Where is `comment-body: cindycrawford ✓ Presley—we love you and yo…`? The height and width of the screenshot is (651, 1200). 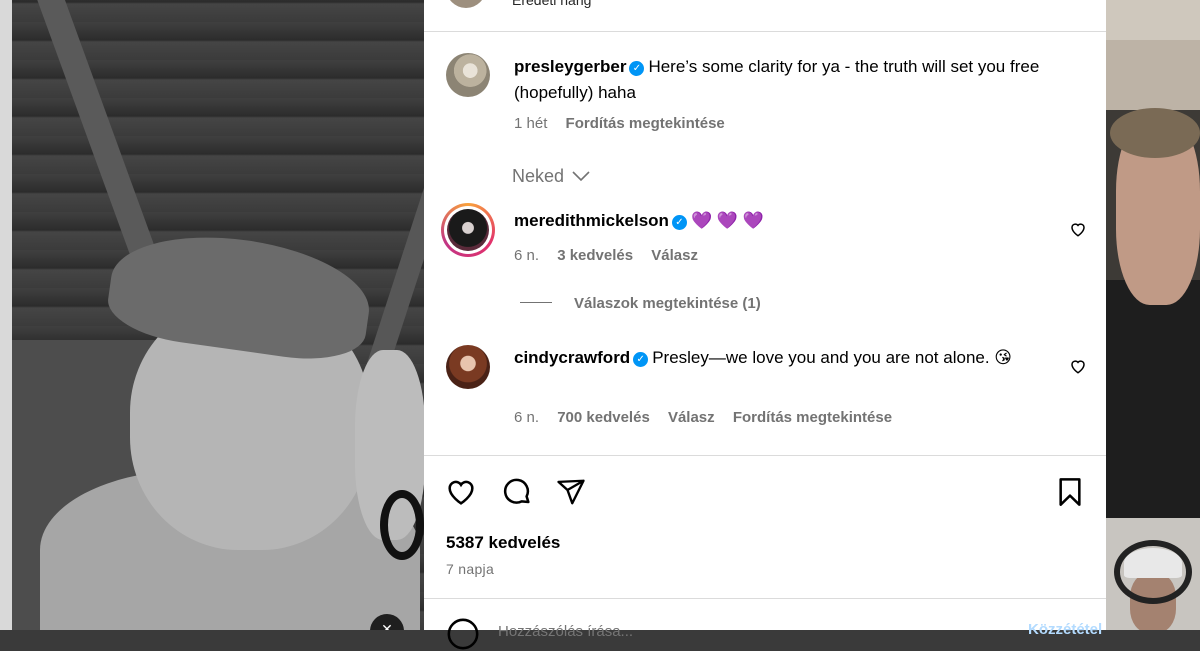 comment-body: cindycrawford ✓ Presley—we love you and yo… is located at coordinates (784, 358).